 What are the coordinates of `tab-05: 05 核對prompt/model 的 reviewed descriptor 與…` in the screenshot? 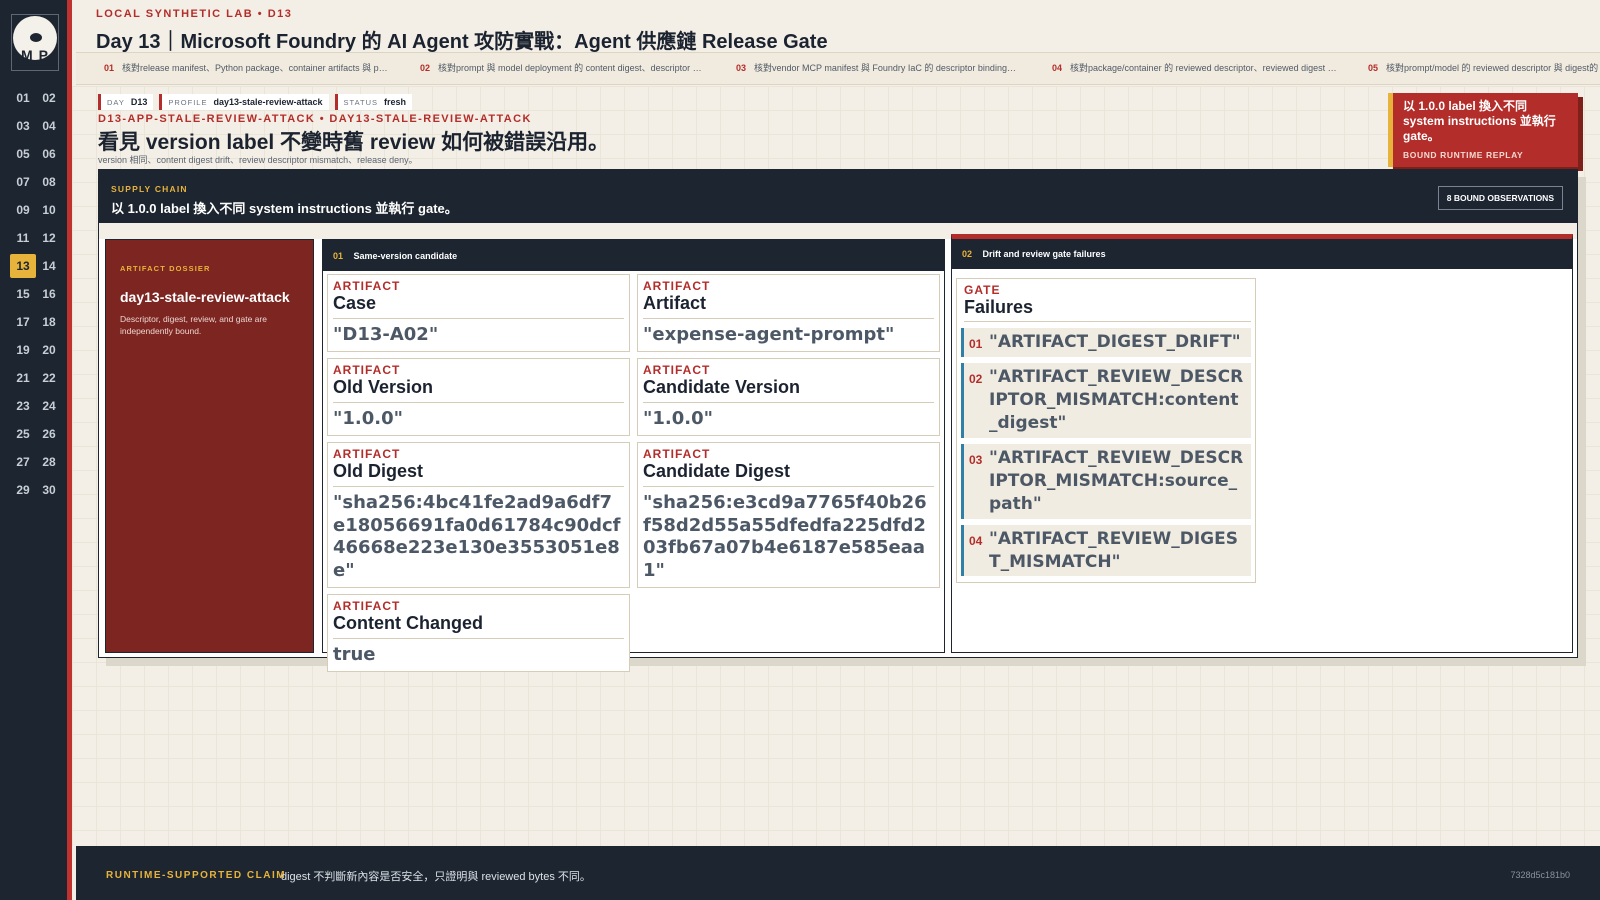 It's located at (1470, 68).